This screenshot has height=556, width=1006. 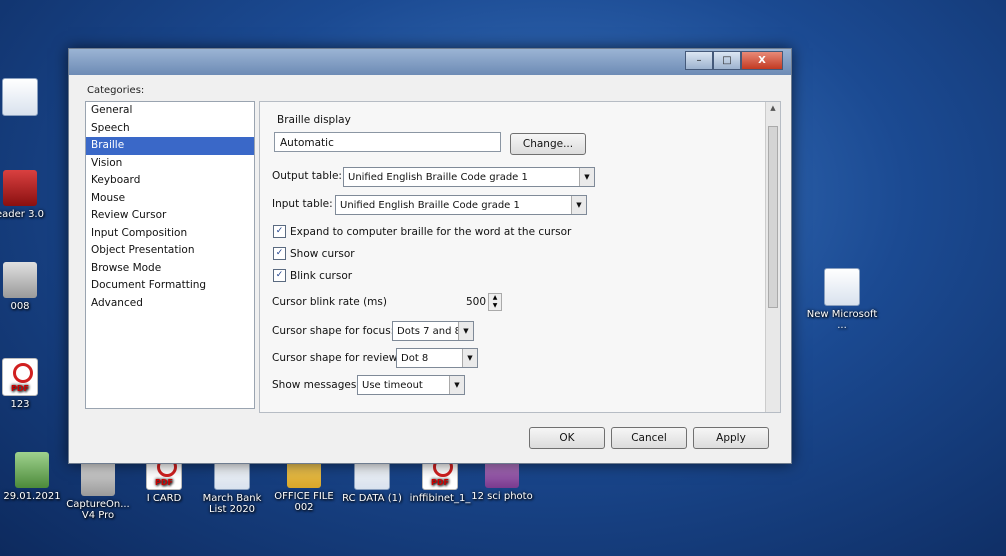 What do you see at coordinates (762, 60) in the screenshot?
I see `close-button: X` at bounding box center [762, 60].